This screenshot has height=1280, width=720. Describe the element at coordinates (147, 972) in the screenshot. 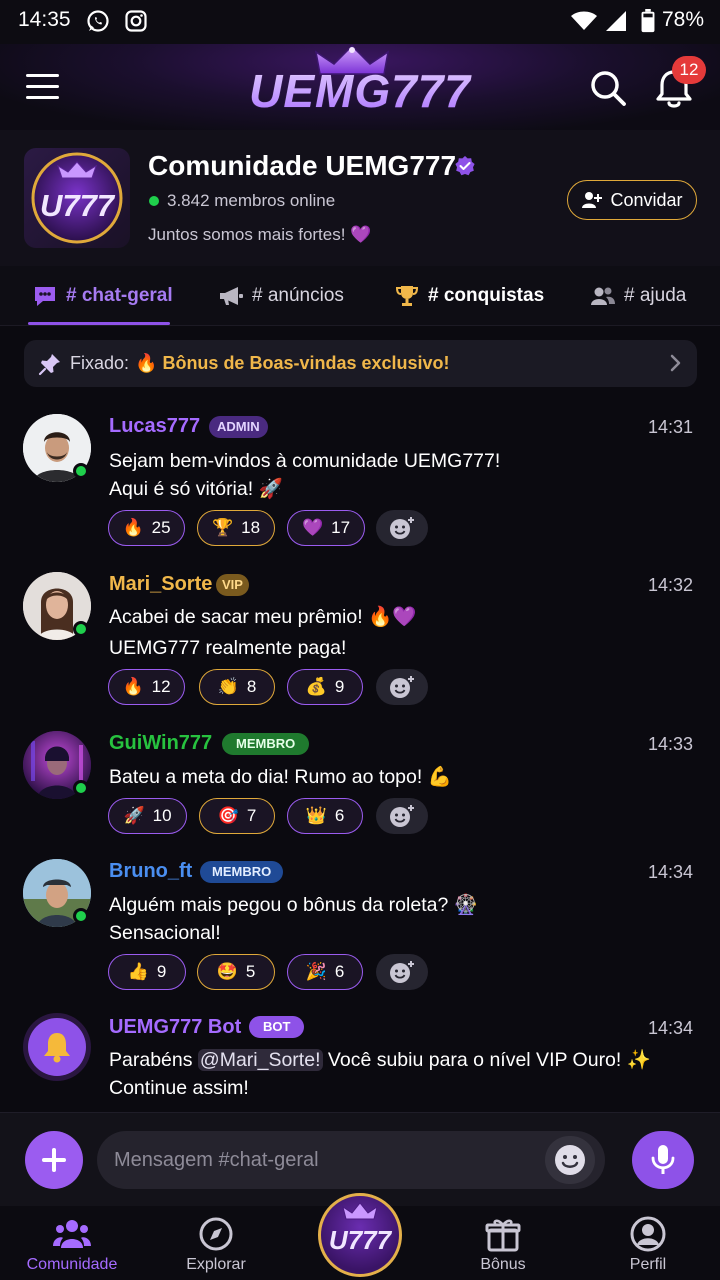

I see `reaction-button: 👍 9` at that location.